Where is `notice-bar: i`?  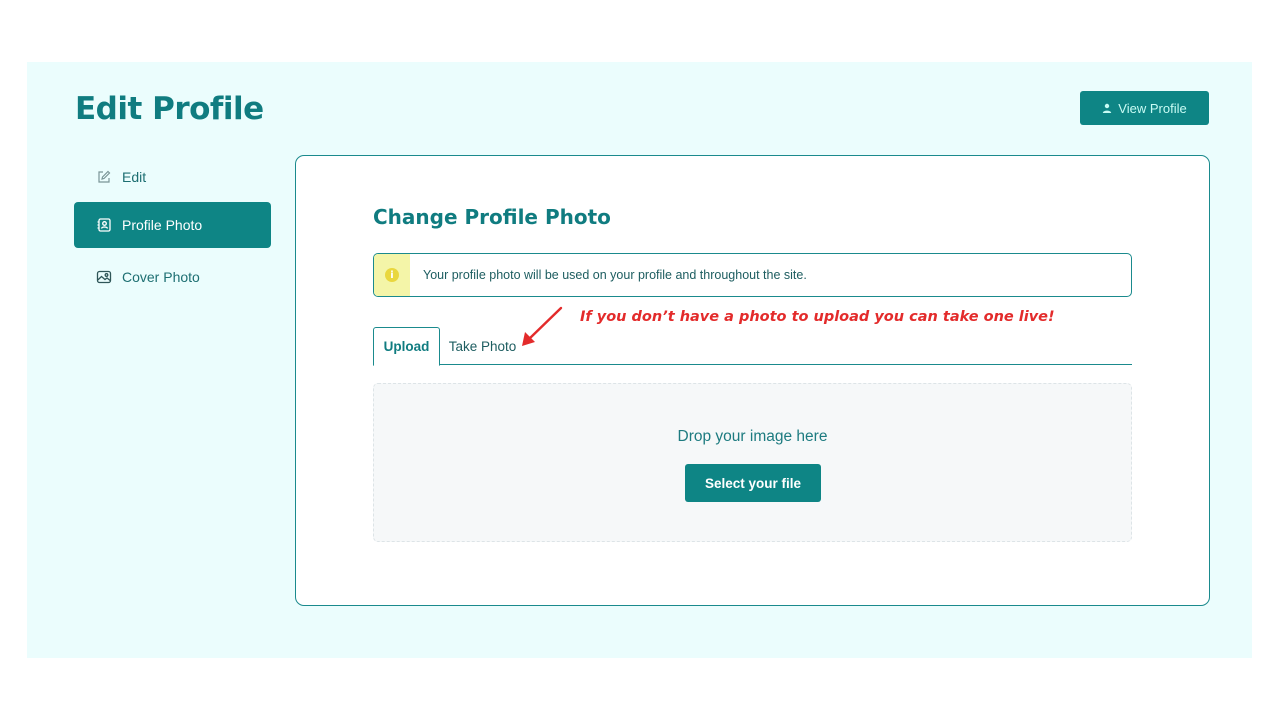 notice-bar: i is located at coordinates (392, 275).